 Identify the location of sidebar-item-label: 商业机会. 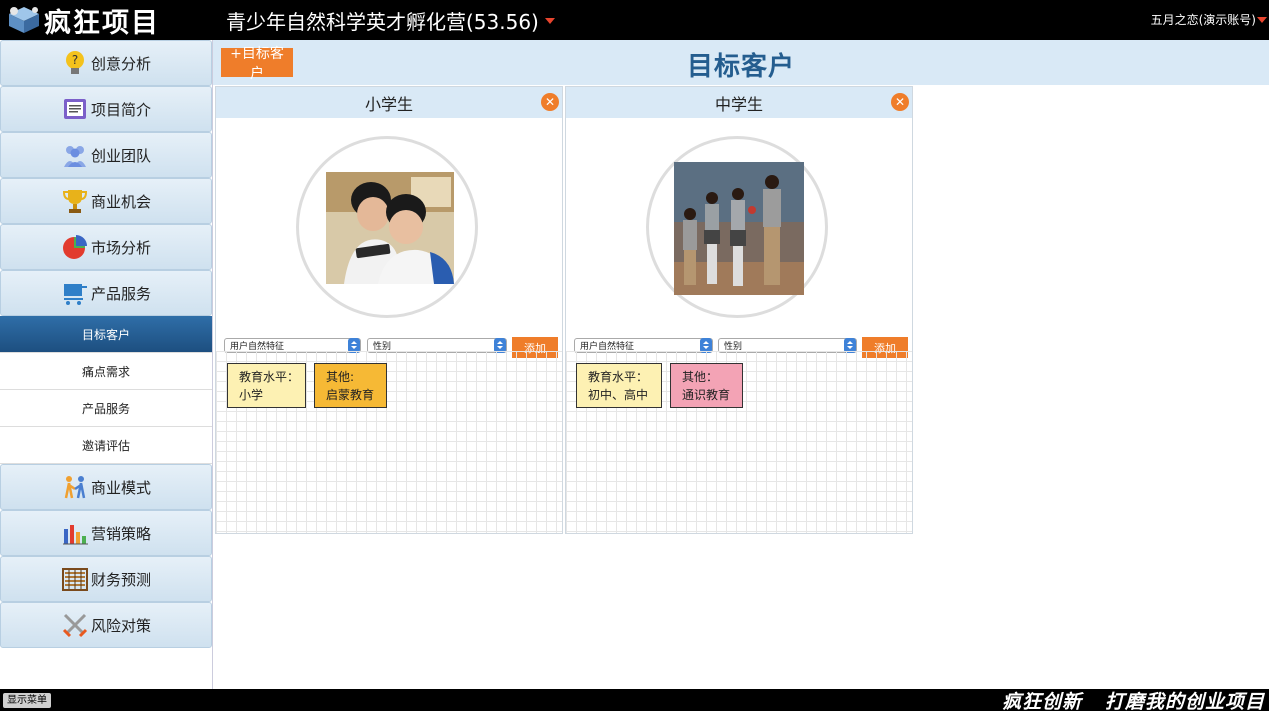
(120, 201).